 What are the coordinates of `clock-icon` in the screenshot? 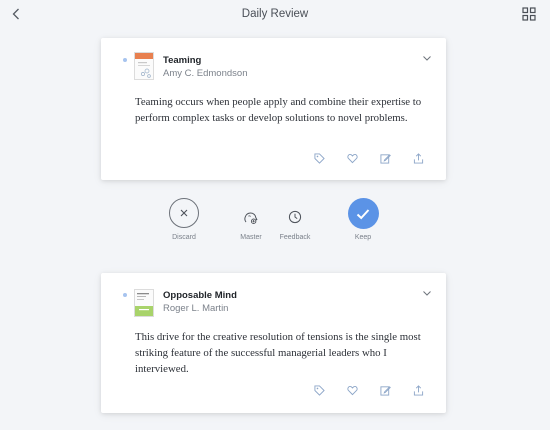 It's located at (295, 217).